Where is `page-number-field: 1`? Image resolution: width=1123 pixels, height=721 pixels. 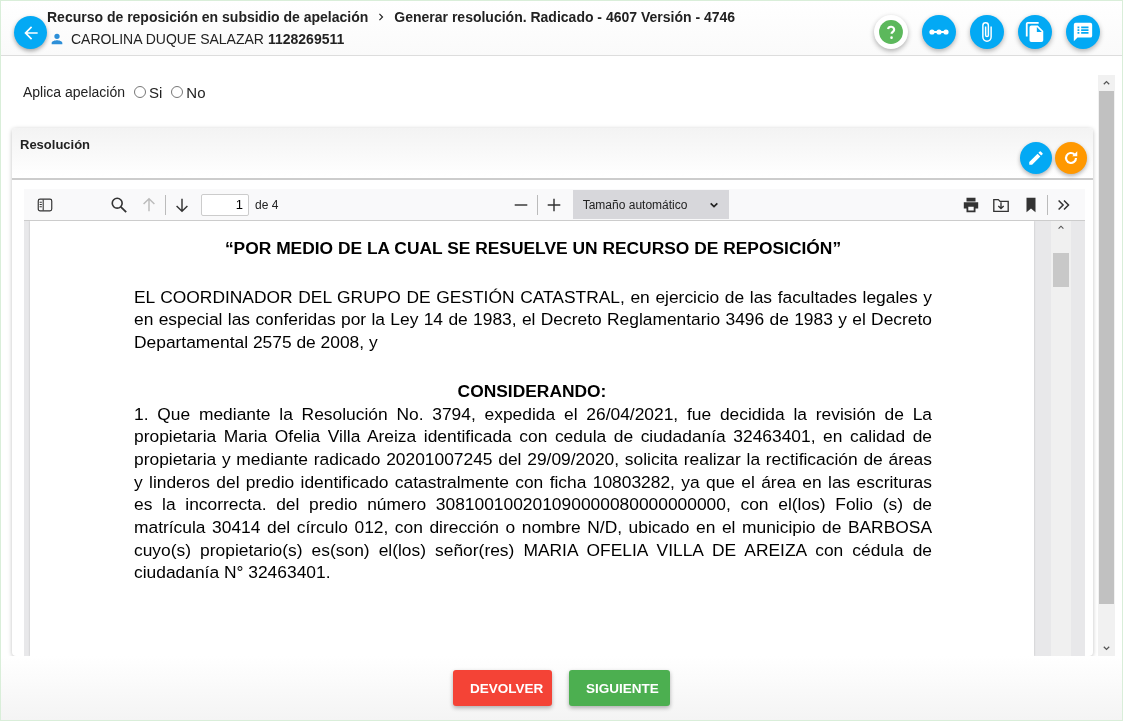 page-number-field: 1 is located at coordinates (225, 204).